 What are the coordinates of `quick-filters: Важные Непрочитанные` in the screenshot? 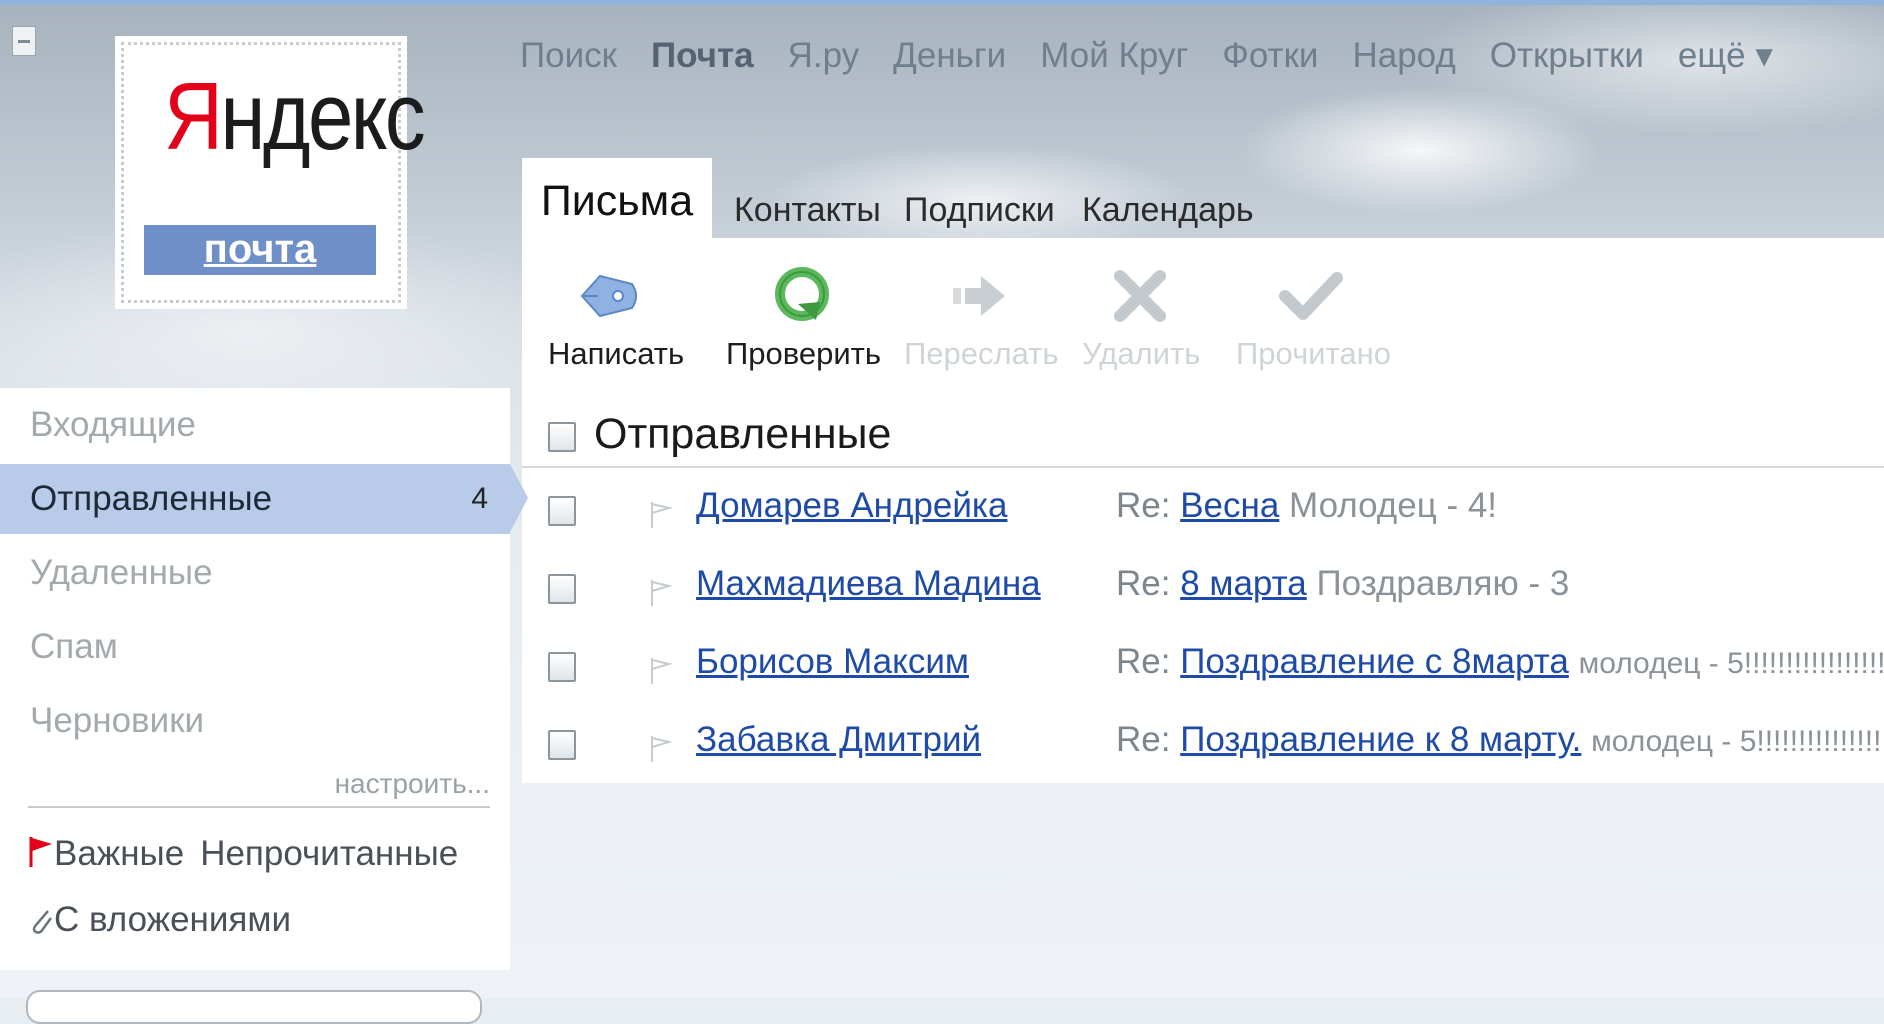 It's located at (243, 854).